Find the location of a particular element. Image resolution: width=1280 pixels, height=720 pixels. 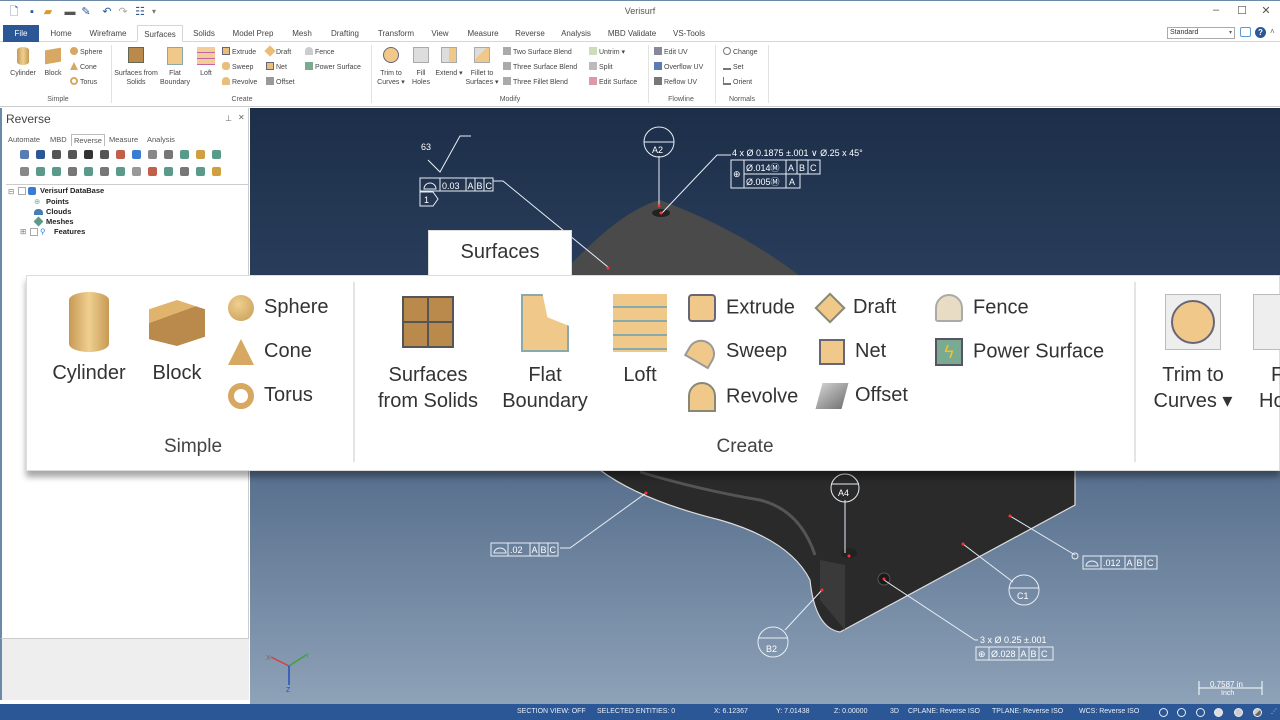

sphere-button: Sphere is located at coordinates (86, 52).